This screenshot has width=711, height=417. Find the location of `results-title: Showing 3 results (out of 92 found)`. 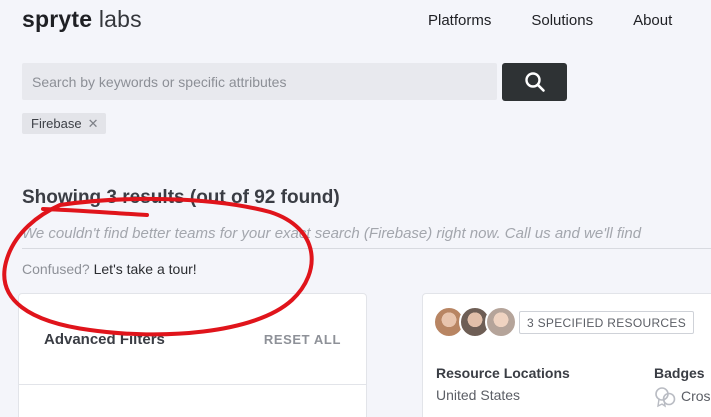

results-title: Showing 3 results (out of 92 found) is located at coordinates (181, 197).